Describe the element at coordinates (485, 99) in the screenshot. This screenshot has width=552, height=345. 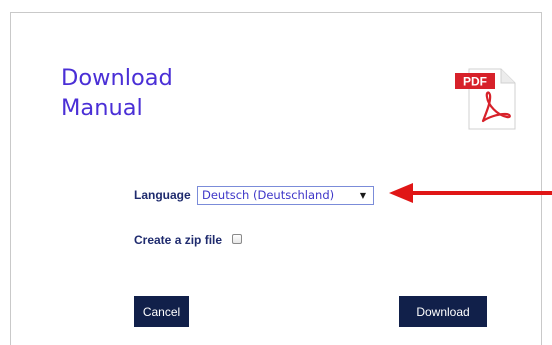
I see `pdf-file-icon: PDF` at that location.